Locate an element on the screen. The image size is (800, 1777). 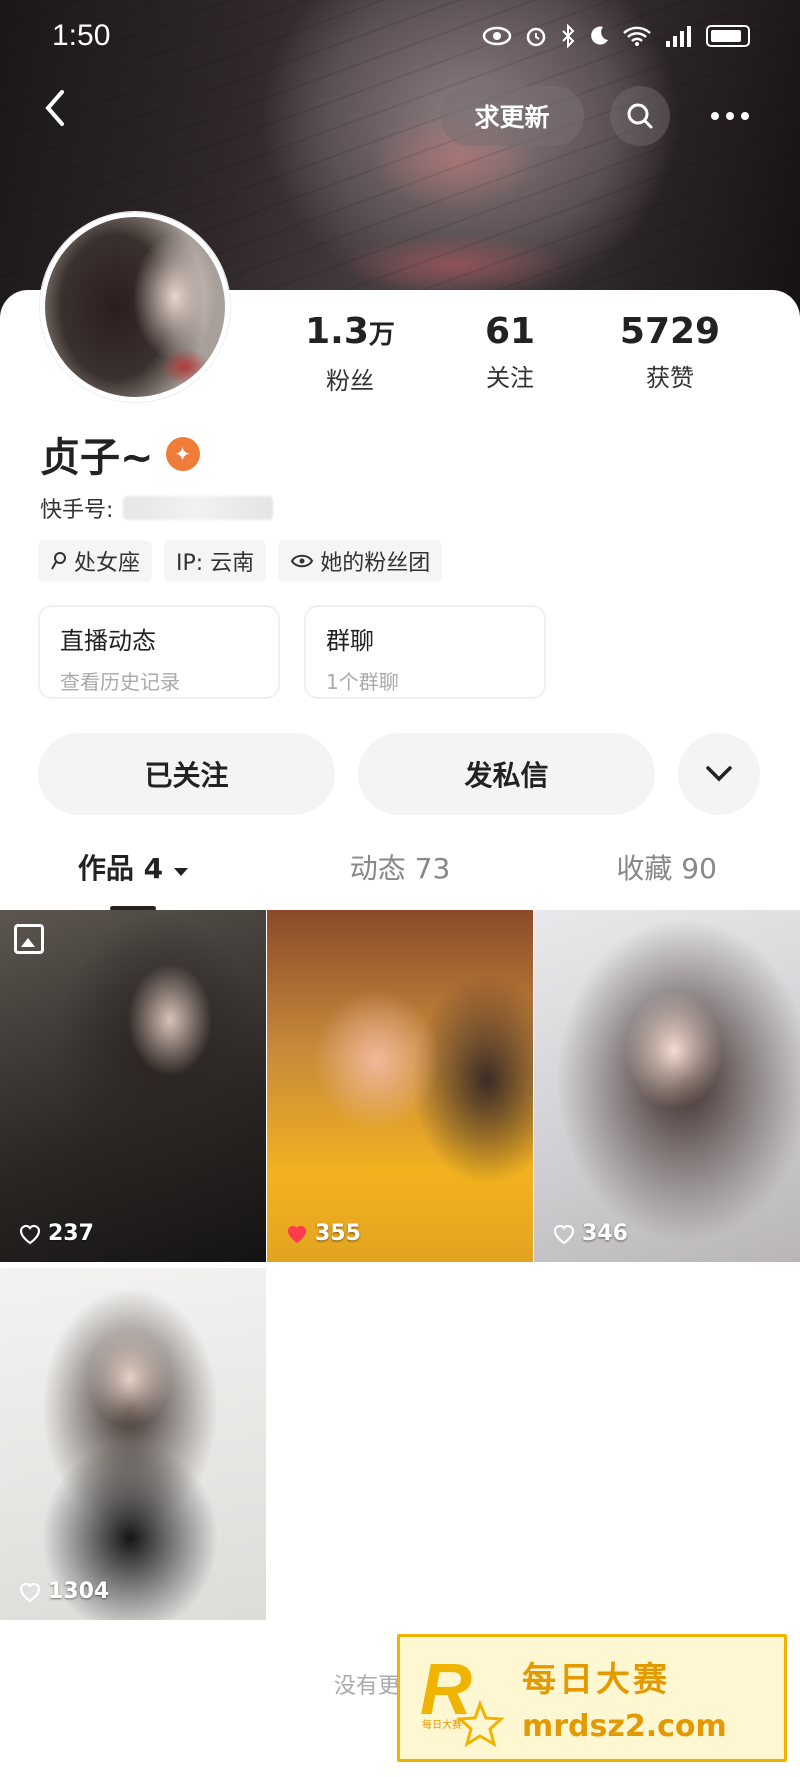
tile-like-count: 1304 is located at coordinates (63, 1591).